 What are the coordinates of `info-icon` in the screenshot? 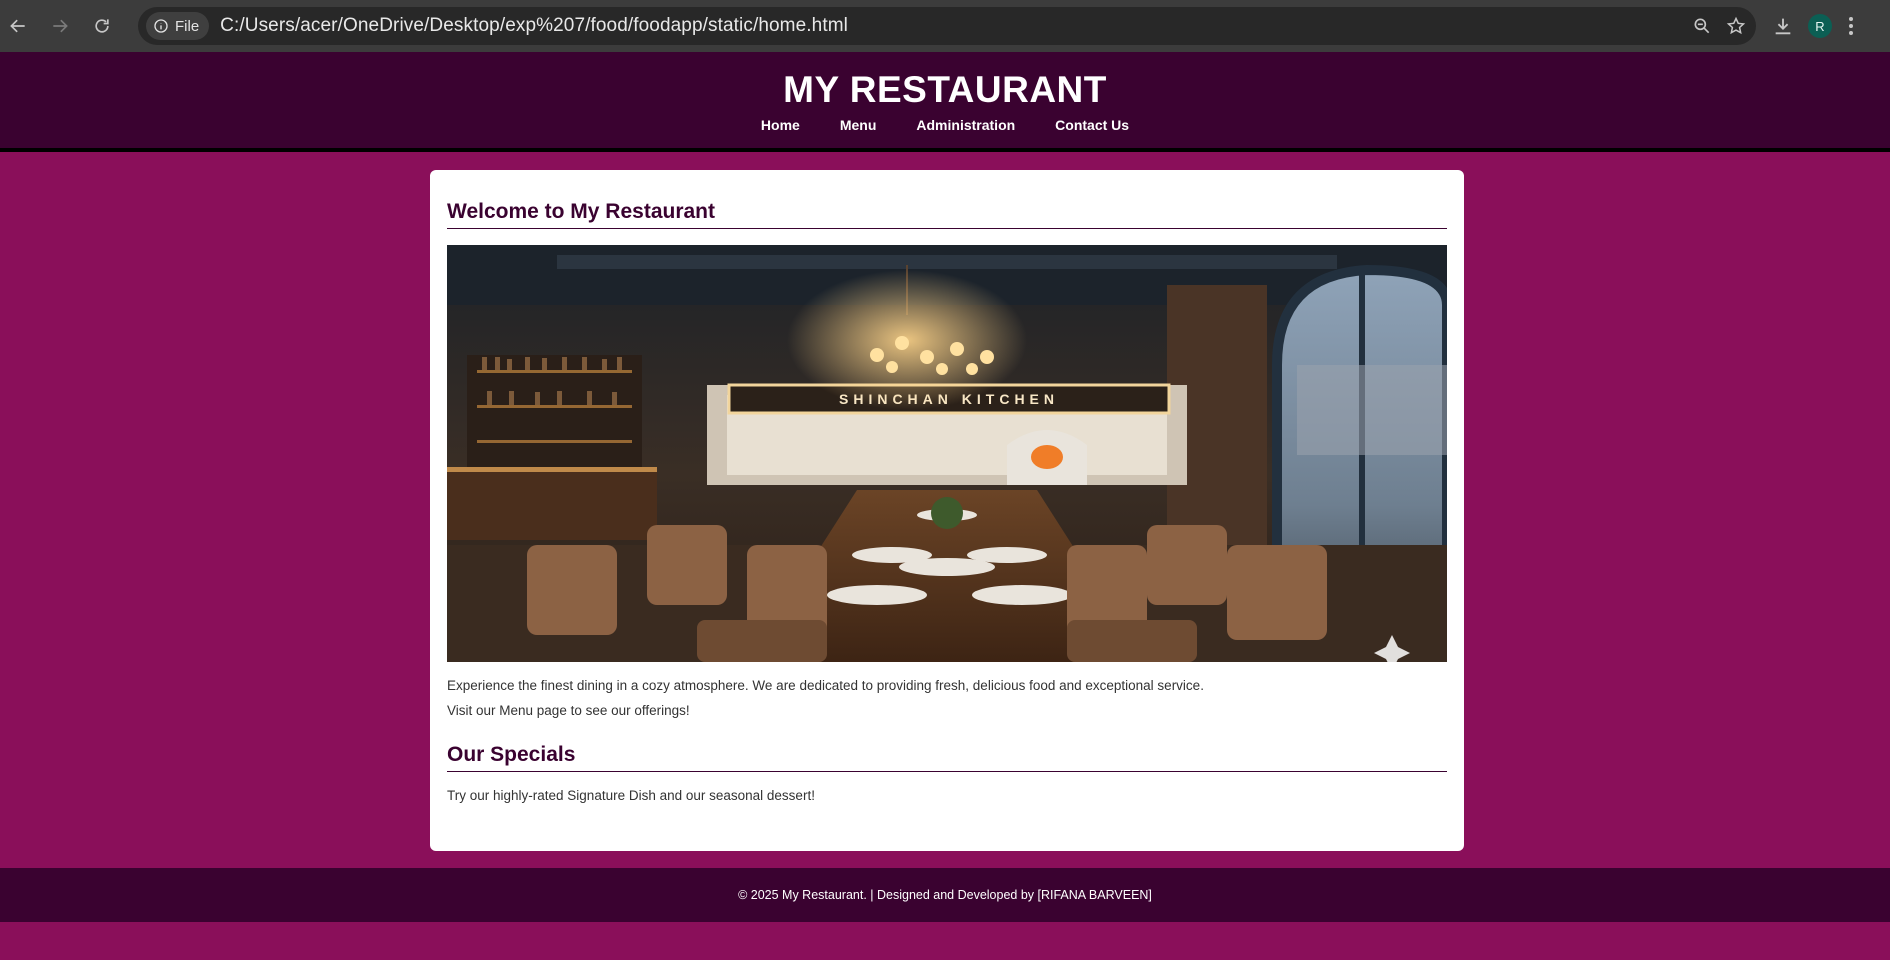 It's located at (161, 26).